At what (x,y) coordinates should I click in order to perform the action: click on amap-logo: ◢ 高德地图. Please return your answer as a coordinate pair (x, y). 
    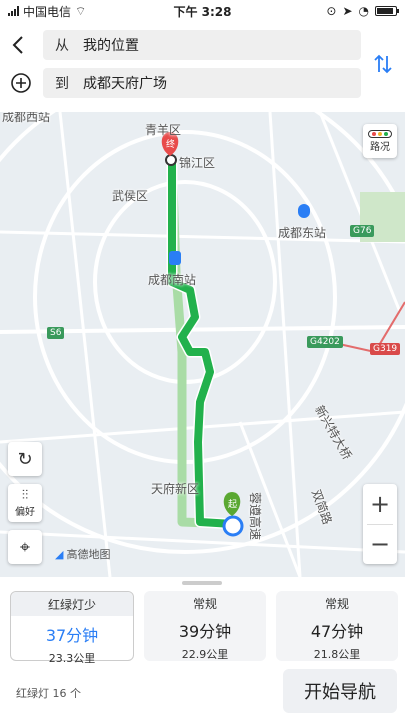
    Looking at the image, I should click on (83, 554).